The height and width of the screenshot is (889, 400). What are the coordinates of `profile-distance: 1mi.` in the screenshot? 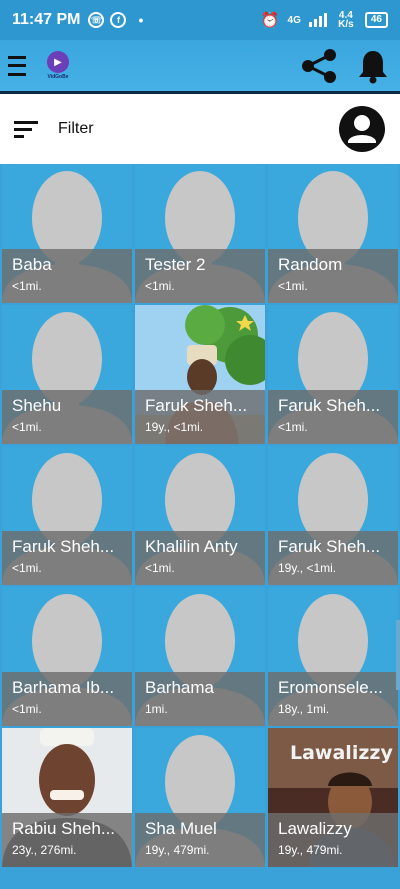 It's located at (156, 709).